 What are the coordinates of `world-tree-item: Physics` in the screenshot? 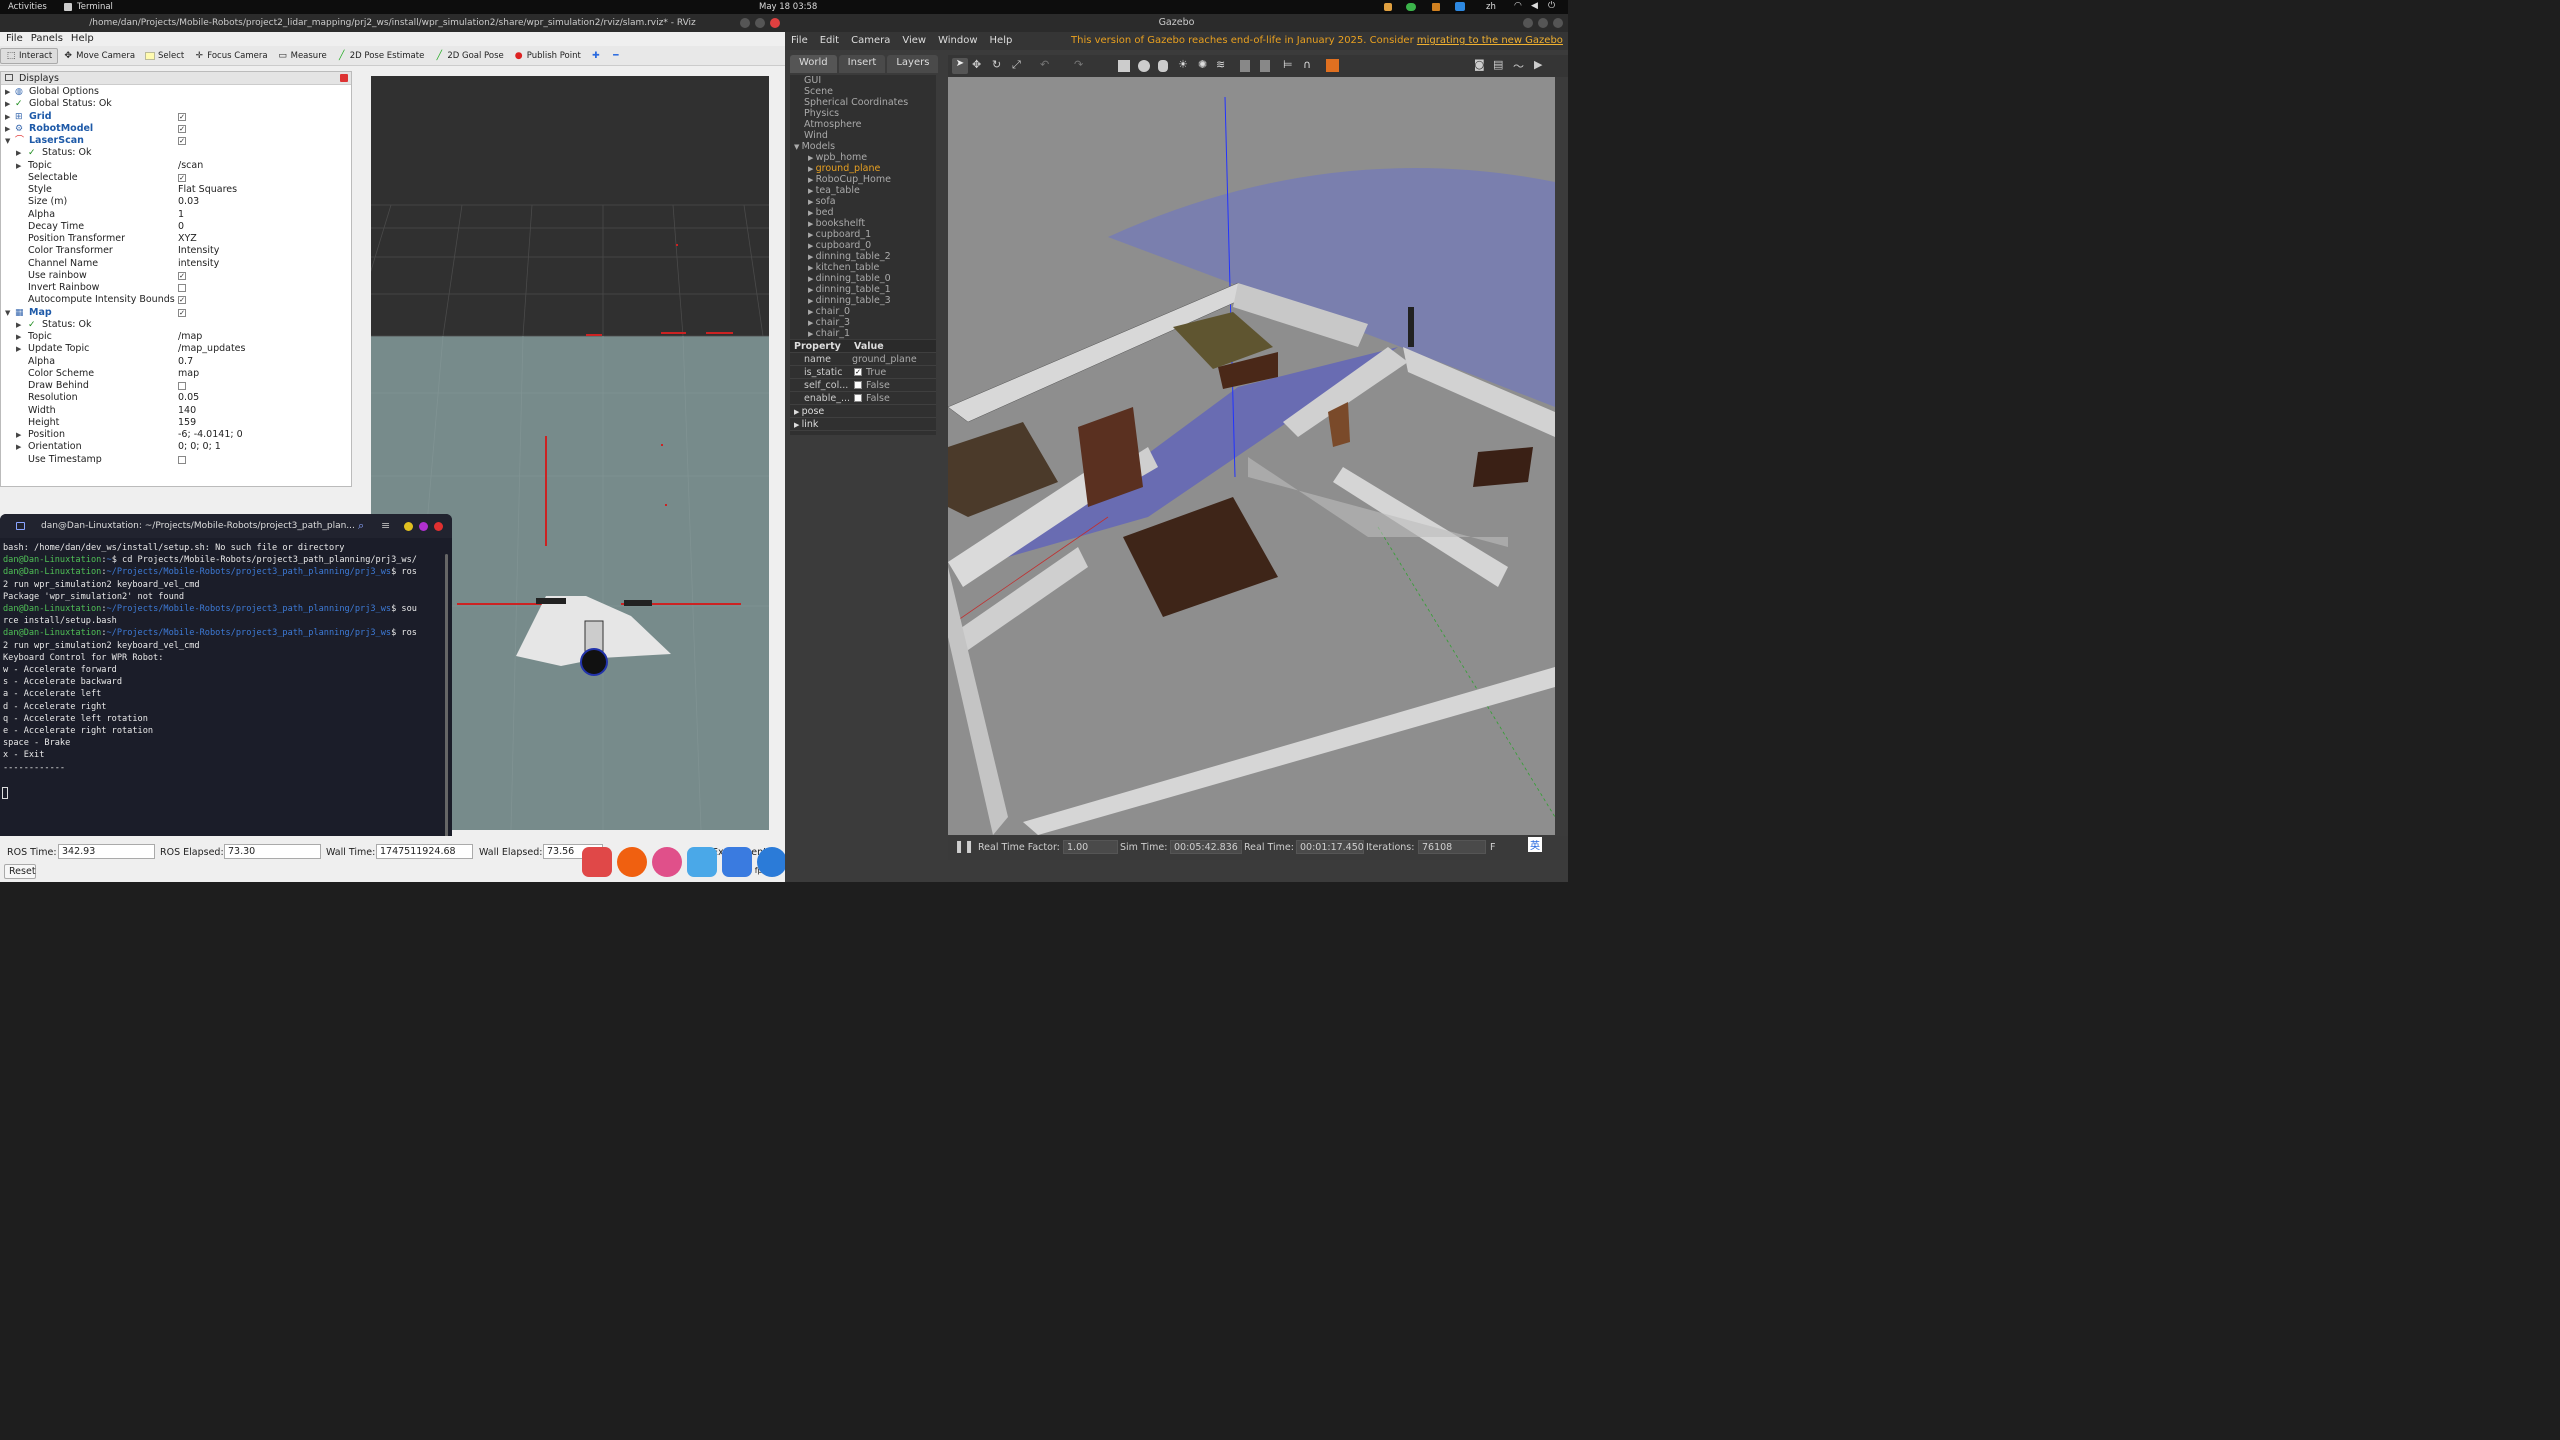 It's located at (863, 113).